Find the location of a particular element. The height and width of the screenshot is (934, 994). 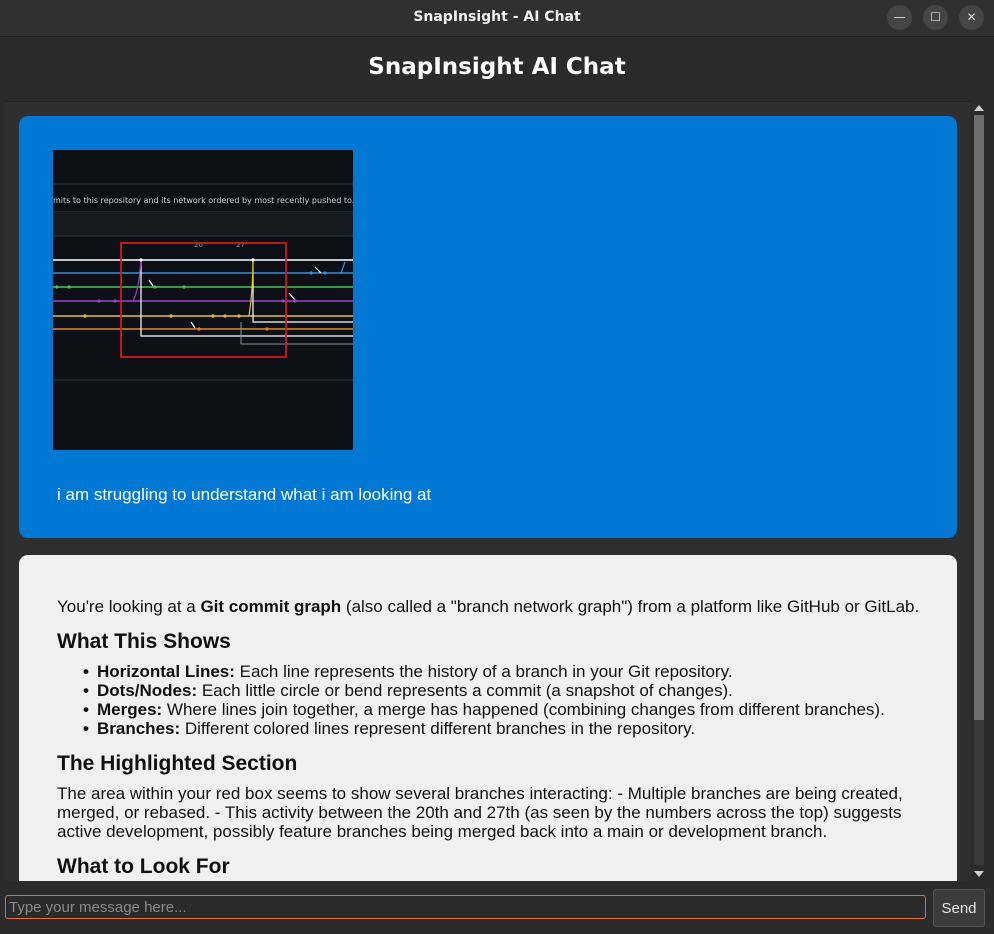

input-bar: Send is located at coordinates (497, 907).